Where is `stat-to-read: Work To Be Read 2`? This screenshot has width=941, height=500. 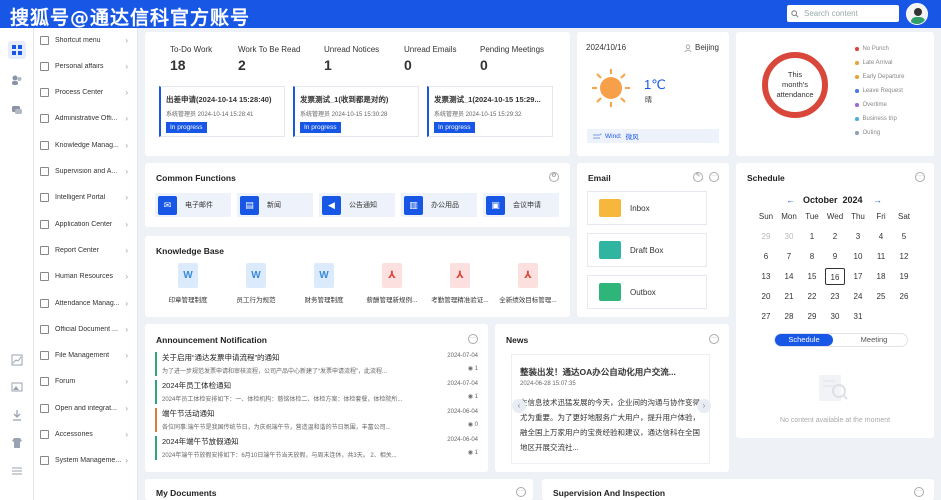
stat-to-read: Work To Be Read 2 is located at coordinates (269, 59).